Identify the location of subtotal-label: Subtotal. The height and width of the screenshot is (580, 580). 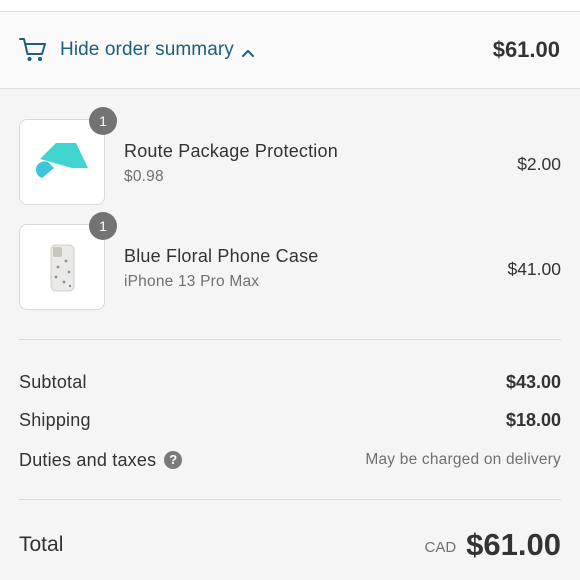
(53, 381).